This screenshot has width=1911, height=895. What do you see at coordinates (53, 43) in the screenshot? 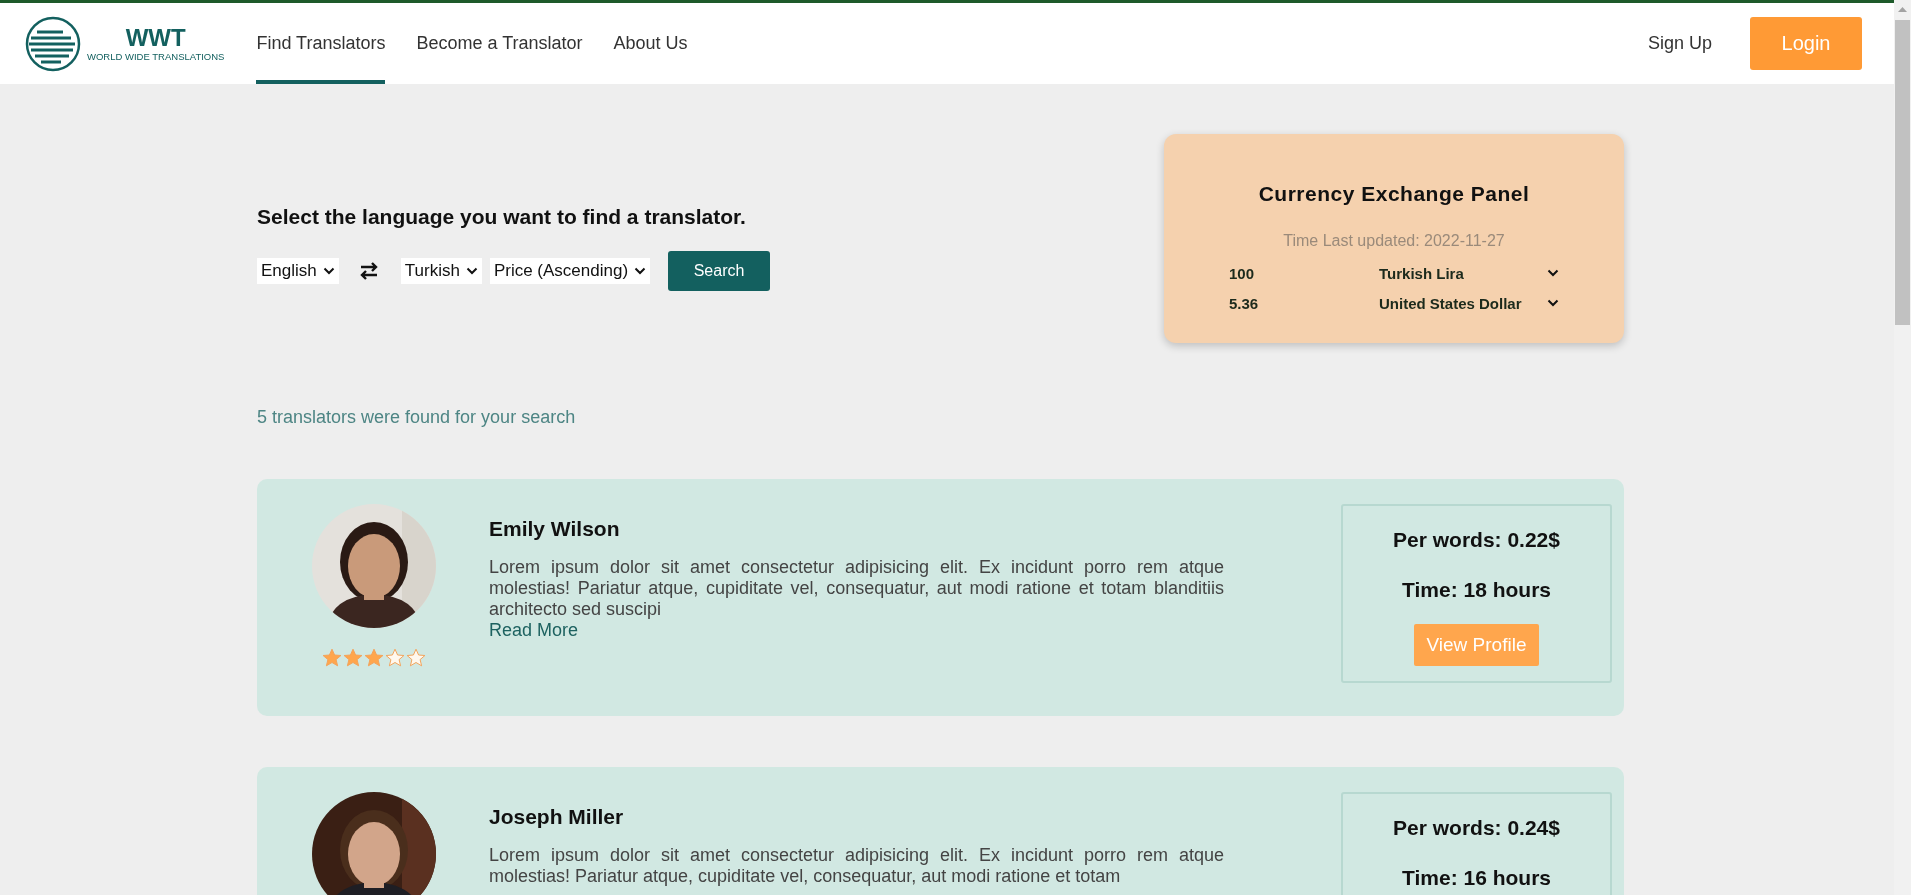
I see `globe-logo-icon` at bounding box center [53, 43].